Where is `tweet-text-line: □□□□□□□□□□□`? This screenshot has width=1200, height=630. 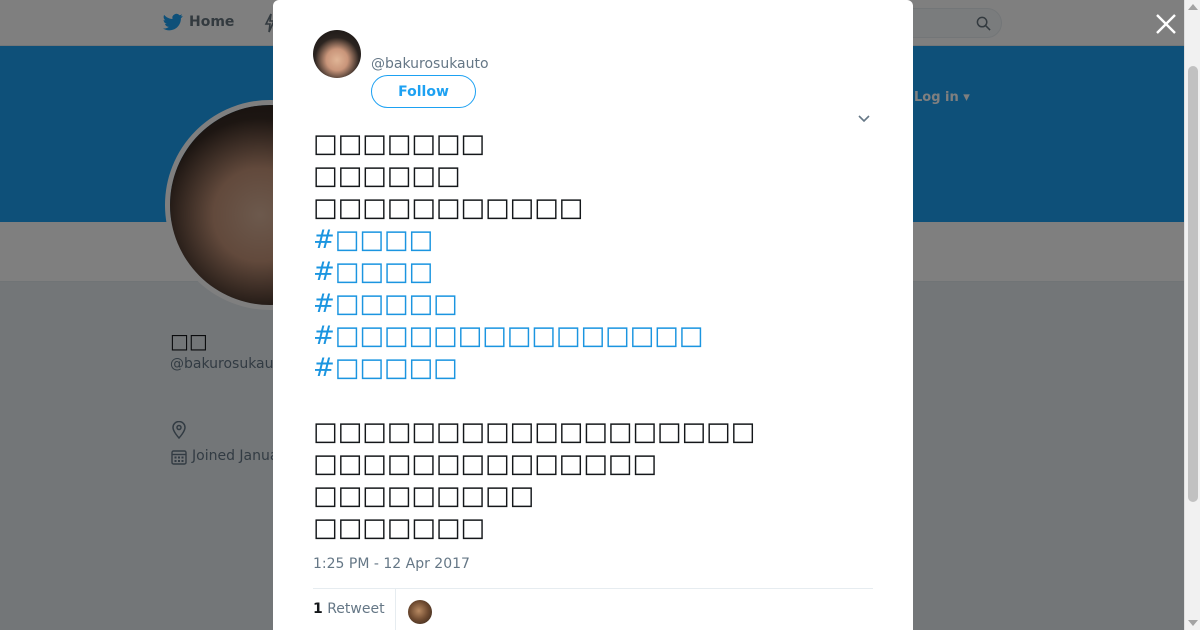 tweet-text-line: □□□□□□□□□□□ is located at coordinates (448, 208).